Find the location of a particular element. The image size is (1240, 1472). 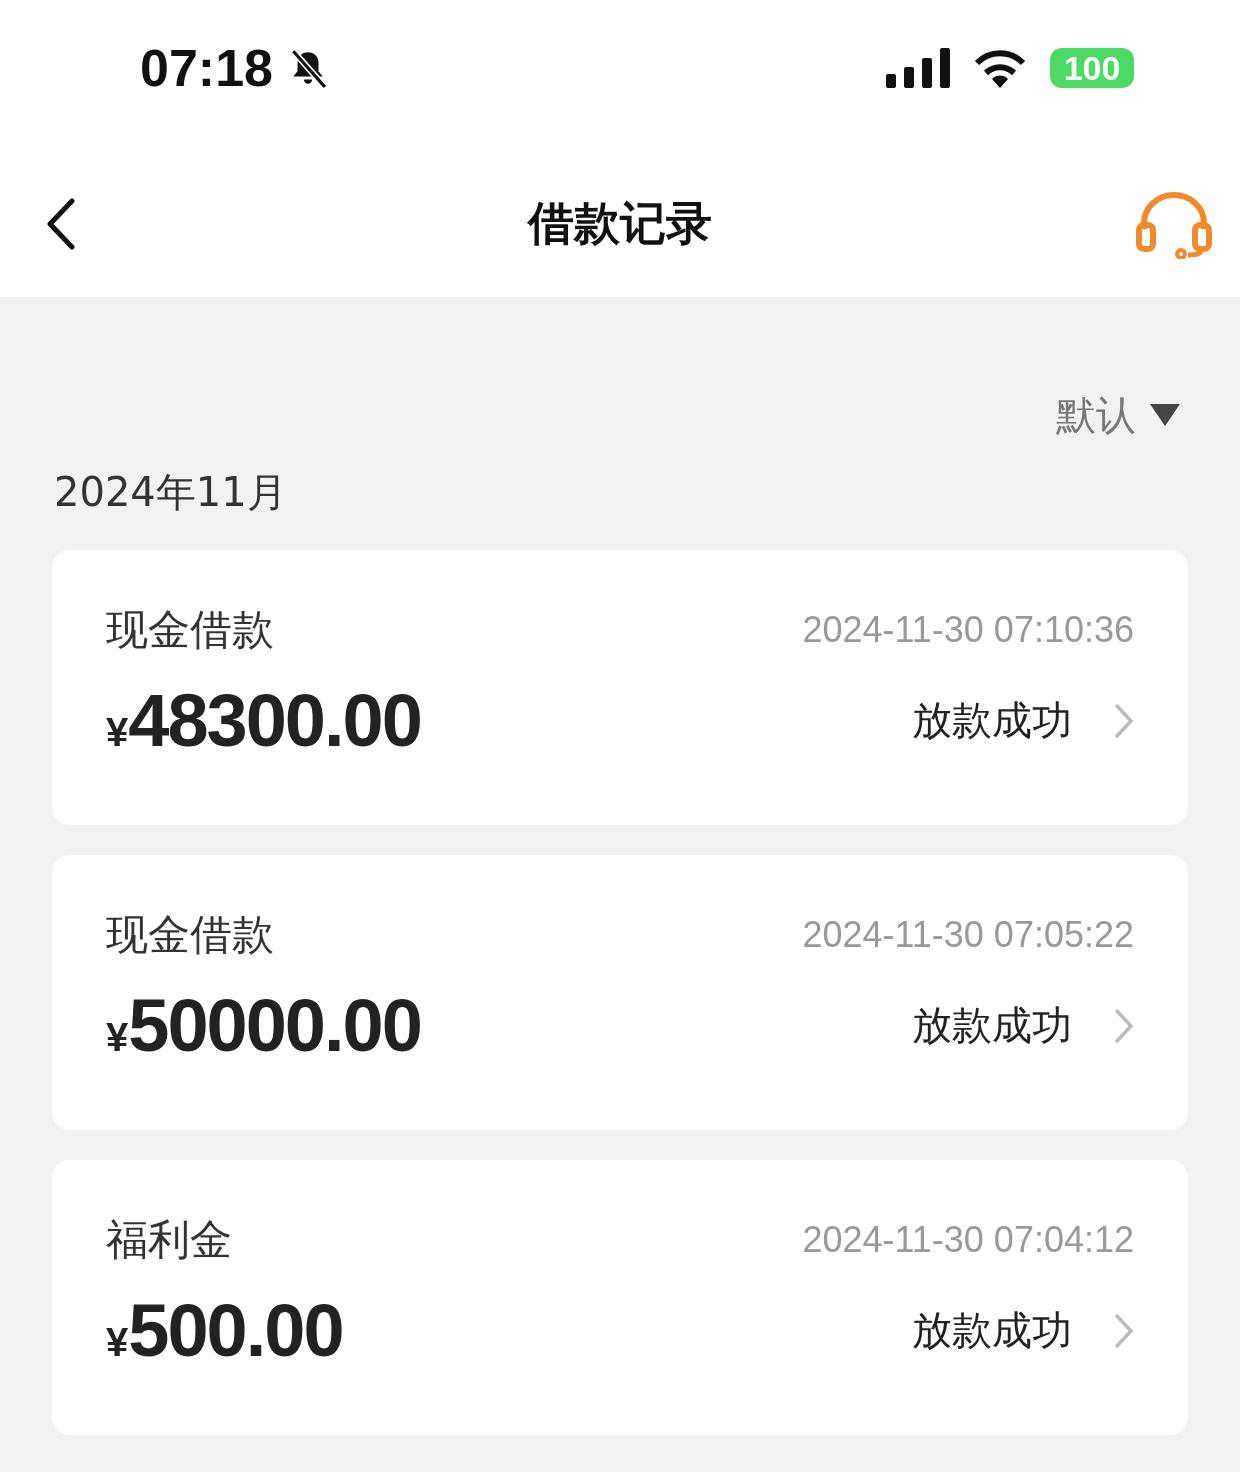

record-time: 2024-11-30 07:05:22 is located at coordinates (968, 935).